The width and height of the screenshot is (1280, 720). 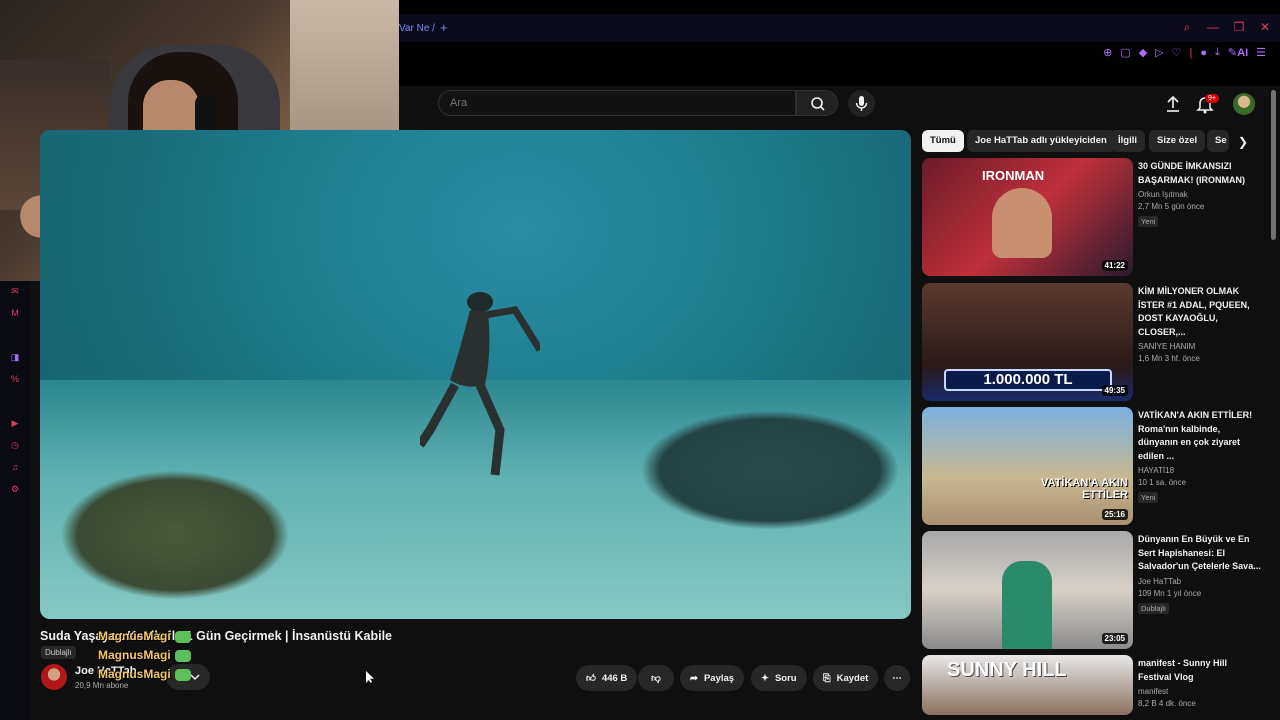 I want to click on browser-tab: Var Ne /, so click(x=417, y=28).